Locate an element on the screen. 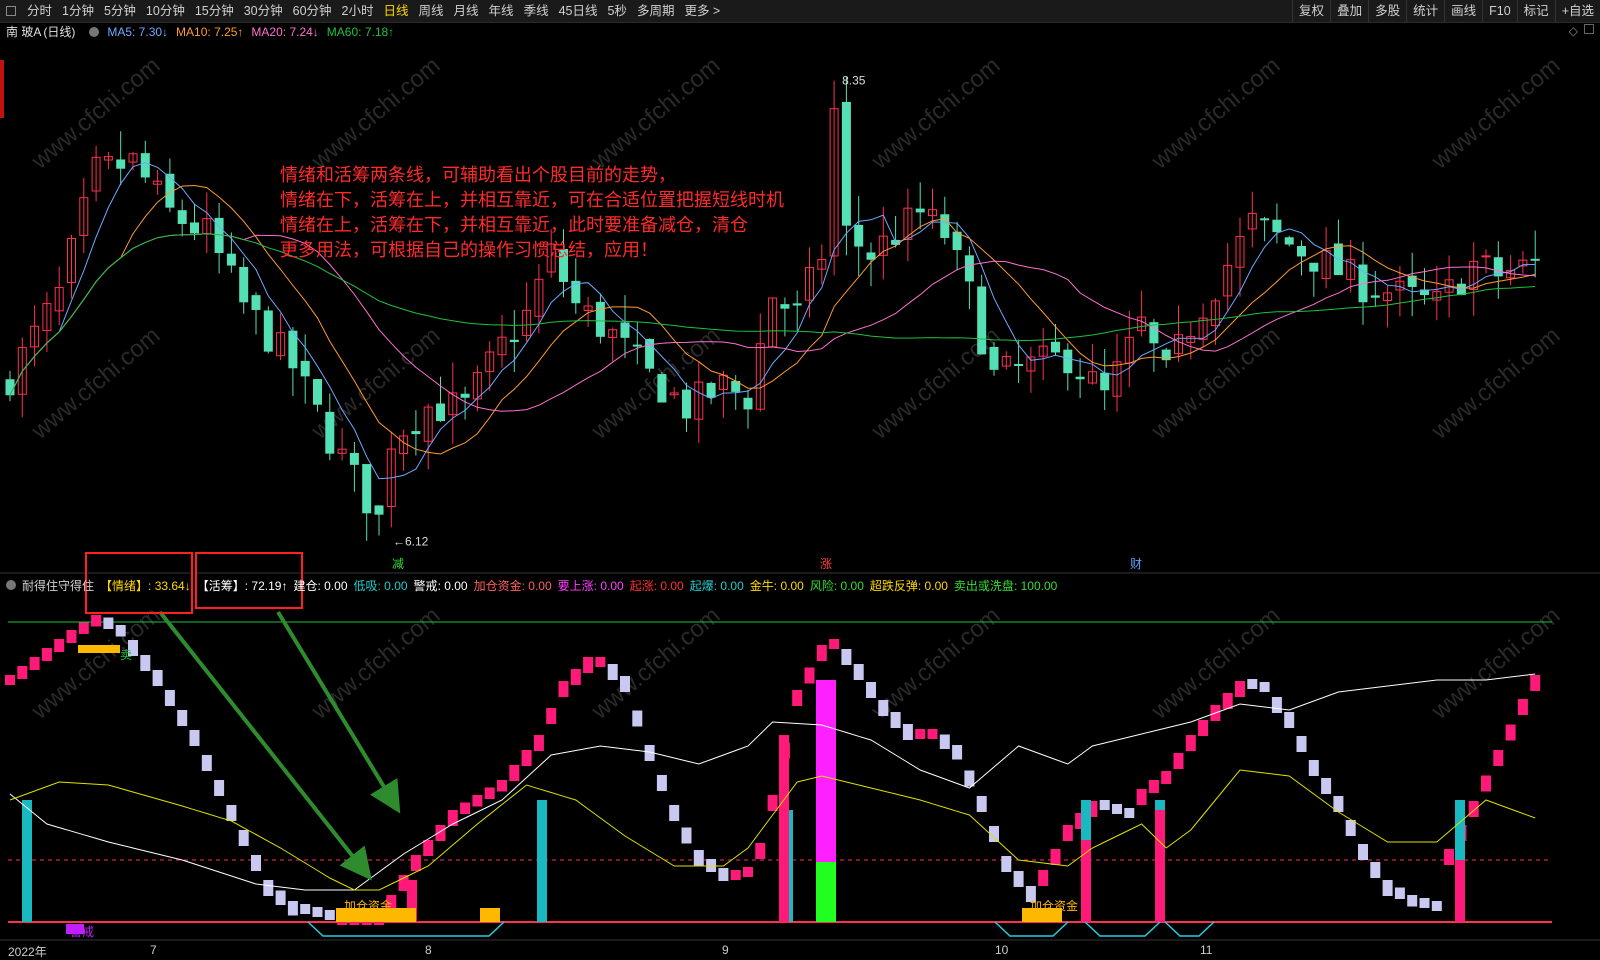 This screenshot has height=960, width=1600. time-axis-label: 10 is located at coordinates (1002, 950).